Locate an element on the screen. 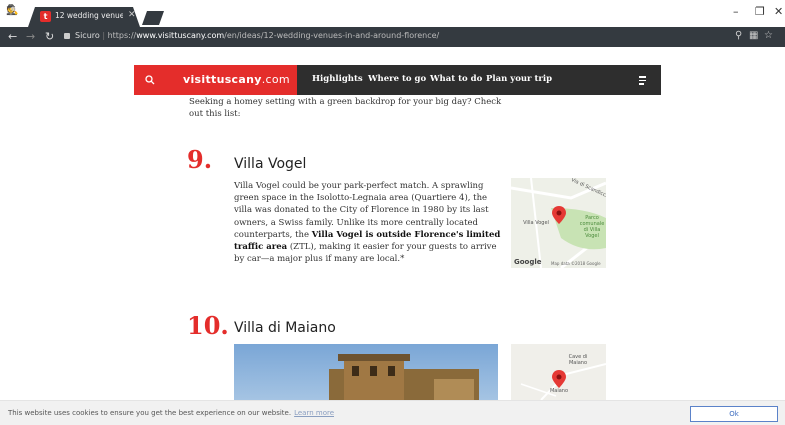  zoom-icon: ⚲ is located at coordinates (738, 35).